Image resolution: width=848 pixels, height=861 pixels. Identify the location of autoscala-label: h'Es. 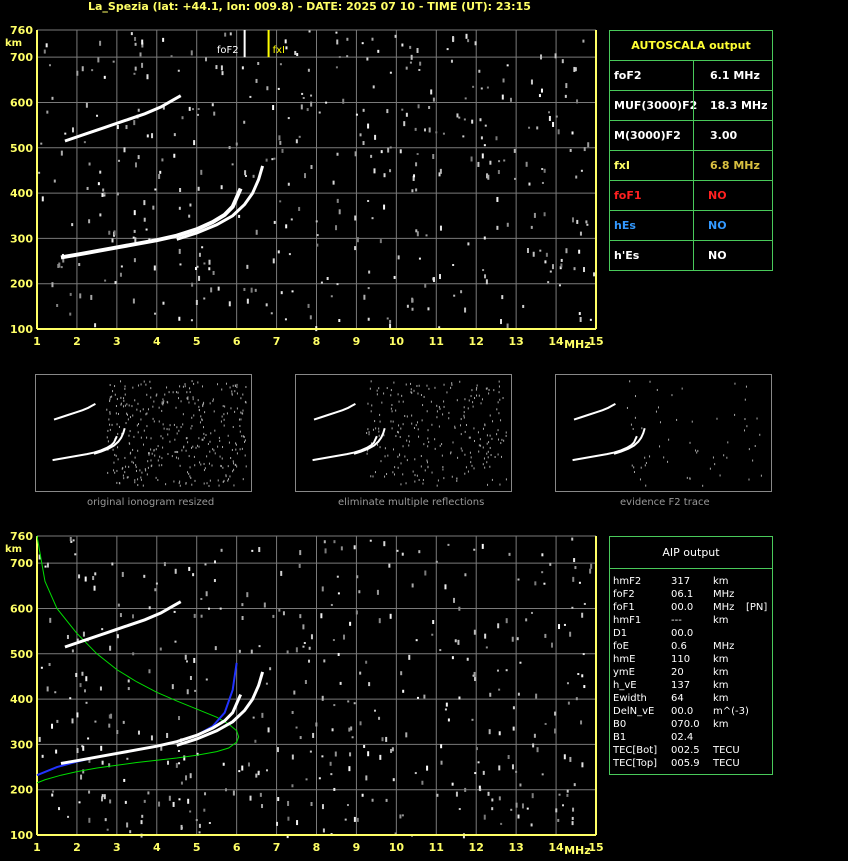
(627, 255).